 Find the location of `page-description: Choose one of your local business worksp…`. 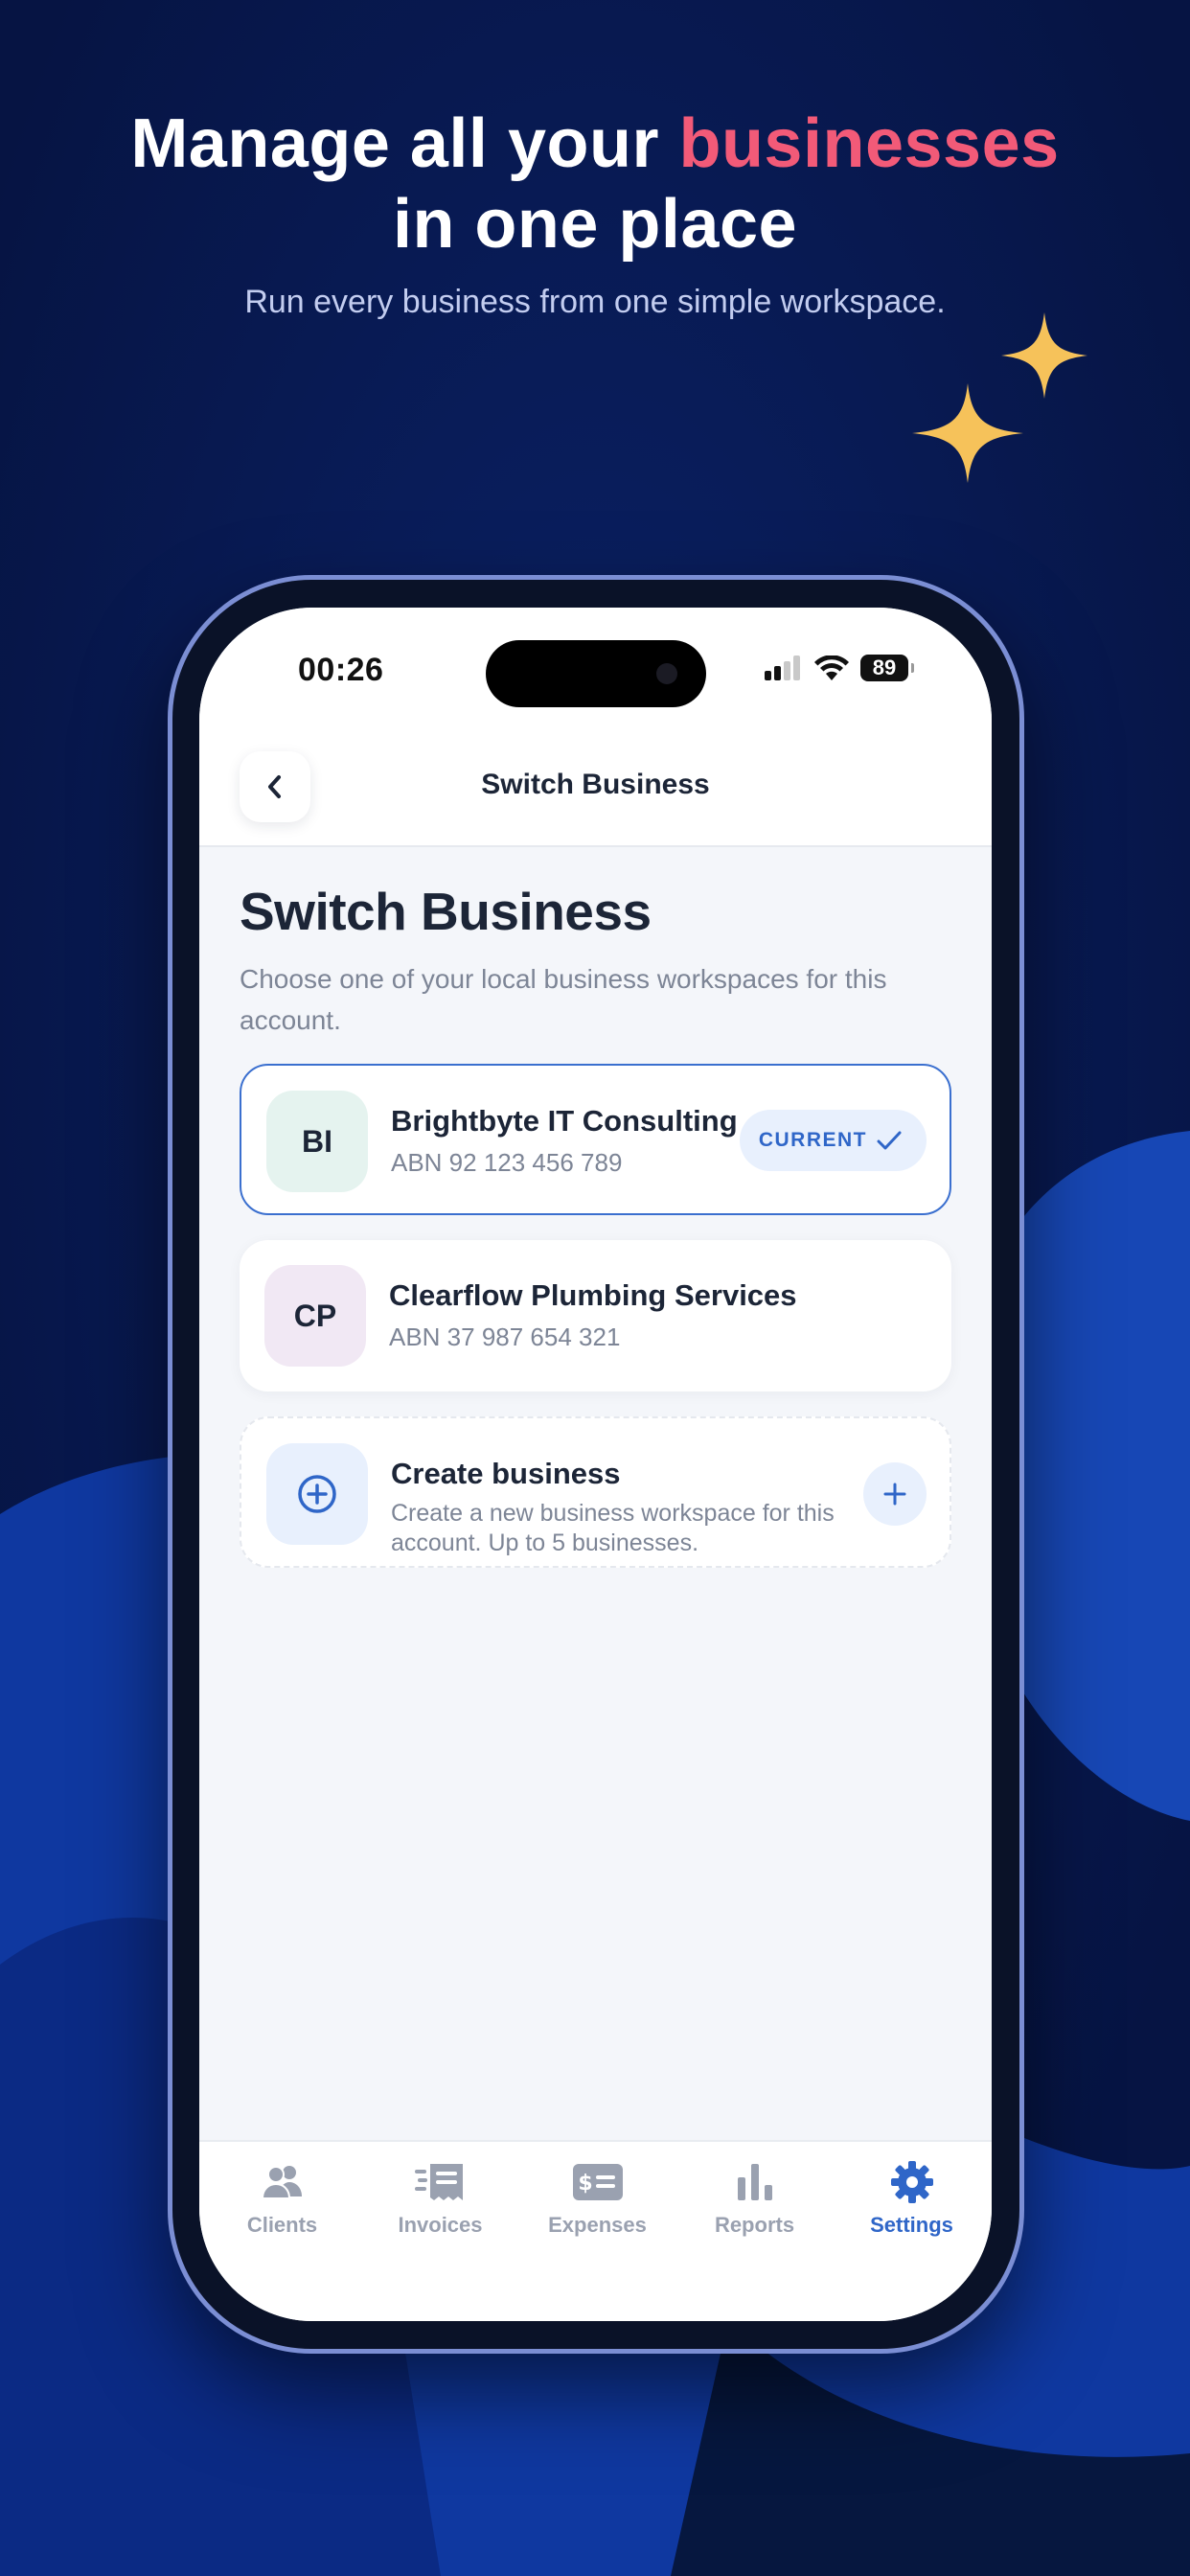

page-description: Choose one of your local business worksp… is located at coordinates (563, 1000).